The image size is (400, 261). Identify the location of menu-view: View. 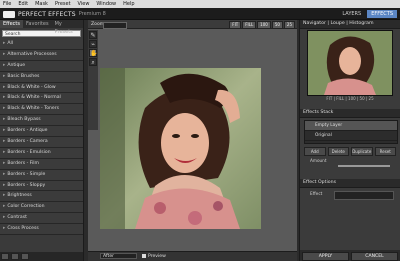
(84, 4).